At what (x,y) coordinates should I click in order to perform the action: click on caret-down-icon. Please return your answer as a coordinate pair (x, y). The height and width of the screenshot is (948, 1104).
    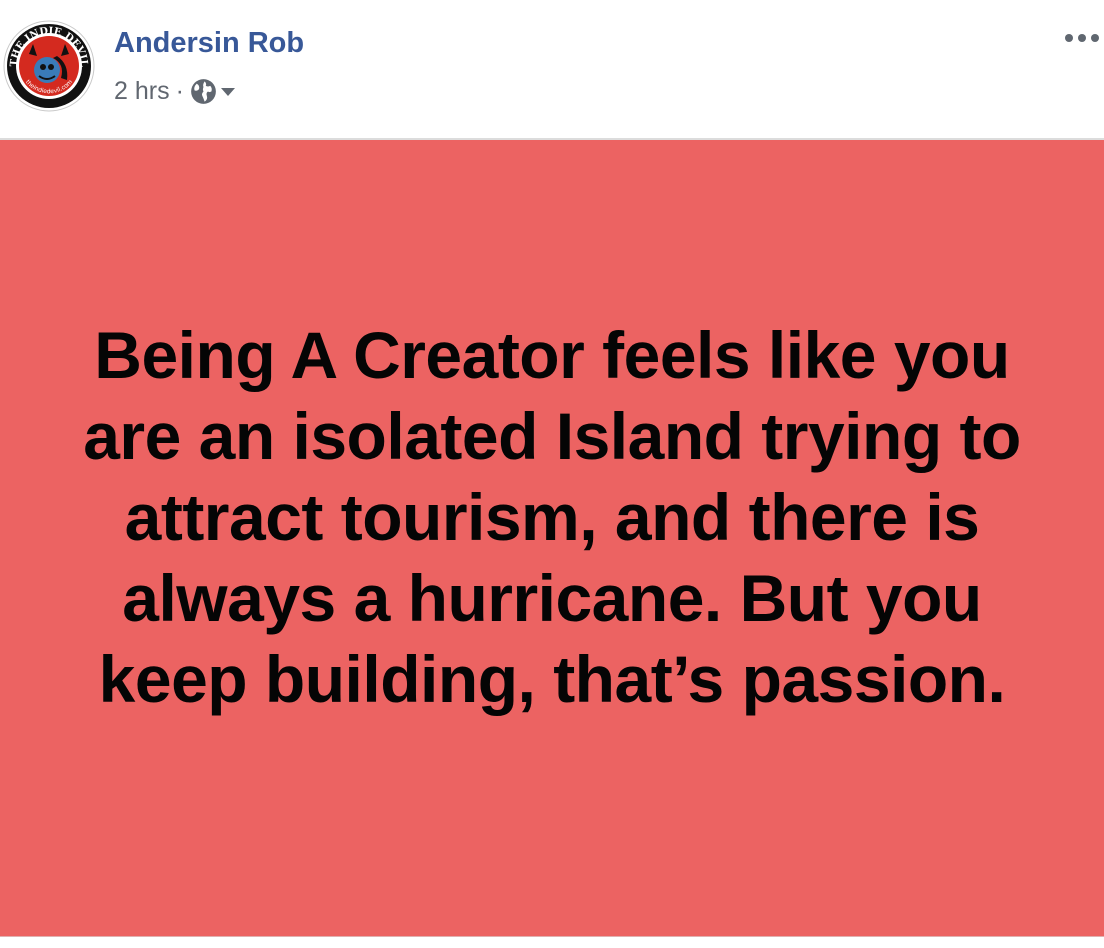
    Looking at the image, I should click on (227, 92).